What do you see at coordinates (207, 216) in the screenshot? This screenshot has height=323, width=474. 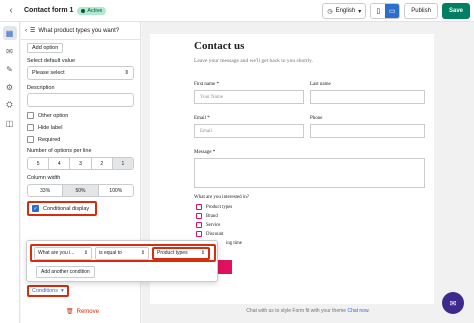 I see `interest-option: Brand` at bounding box center [207, 216].